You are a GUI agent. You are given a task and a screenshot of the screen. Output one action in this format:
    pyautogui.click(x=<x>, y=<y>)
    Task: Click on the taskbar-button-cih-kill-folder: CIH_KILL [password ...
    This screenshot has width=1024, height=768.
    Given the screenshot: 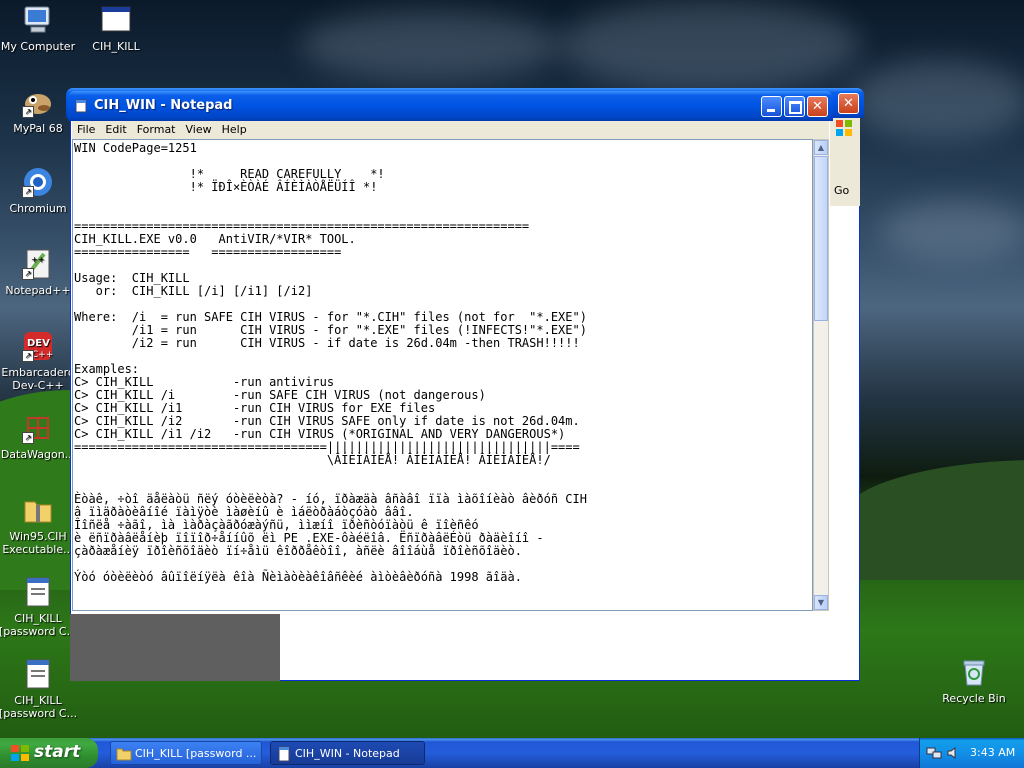 What is the action you would take?
    pyautogui.click(x=186, y=753)
    